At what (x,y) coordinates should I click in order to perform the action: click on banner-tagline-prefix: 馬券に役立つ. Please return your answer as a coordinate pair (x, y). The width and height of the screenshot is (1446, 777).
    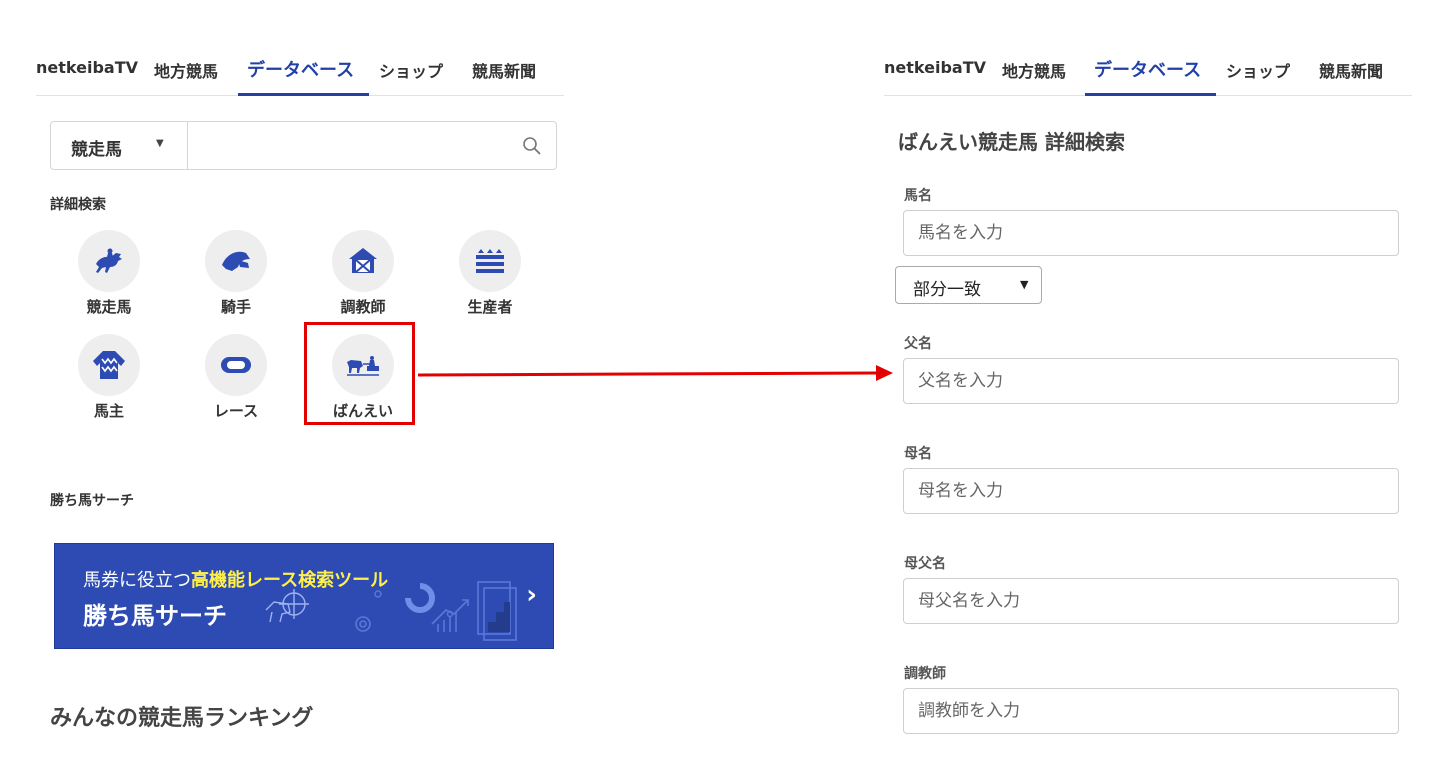
    Looking at the image, I should click on (137, 580).